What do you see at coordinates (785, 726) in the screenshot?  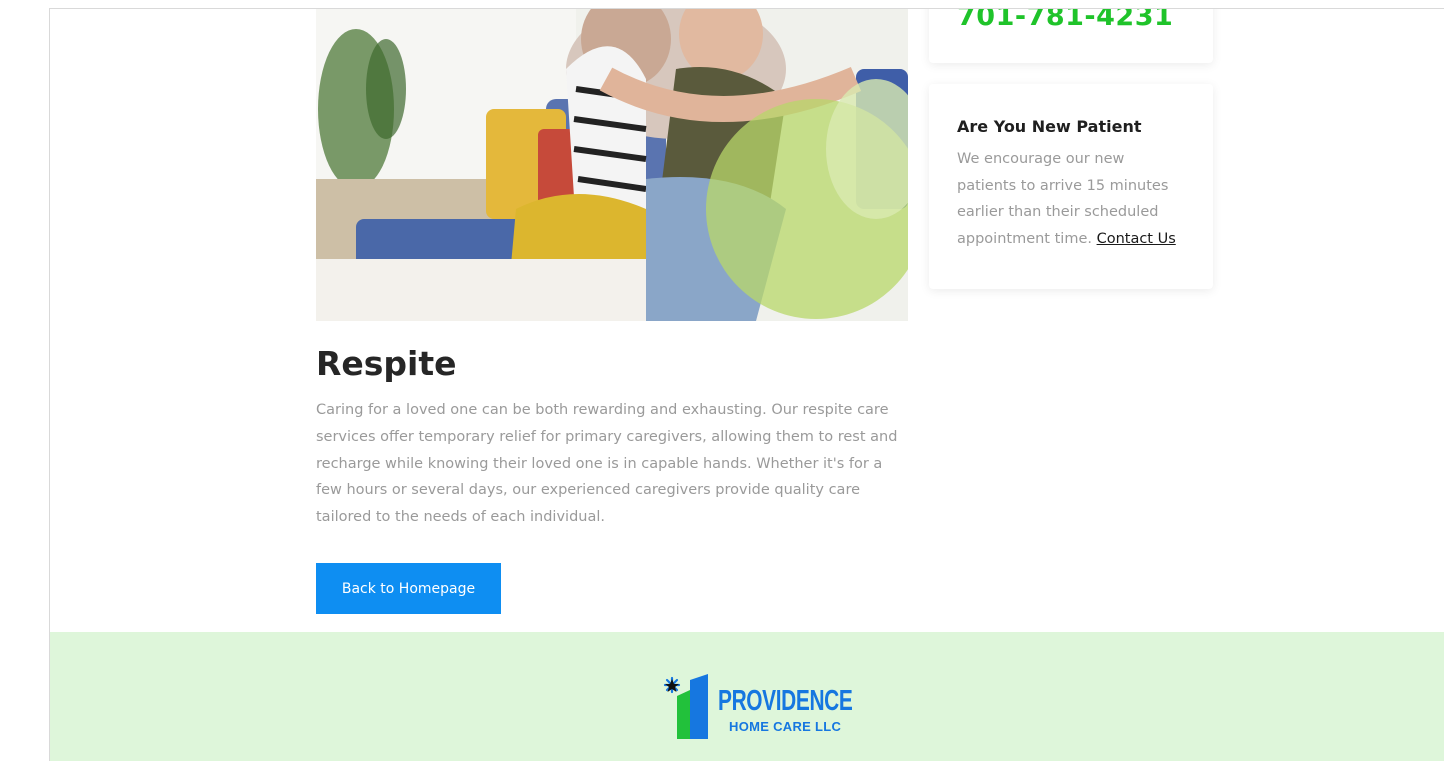 I see `logo-subtitle: HOME CARE LLC` at bounding box center [785, 726].